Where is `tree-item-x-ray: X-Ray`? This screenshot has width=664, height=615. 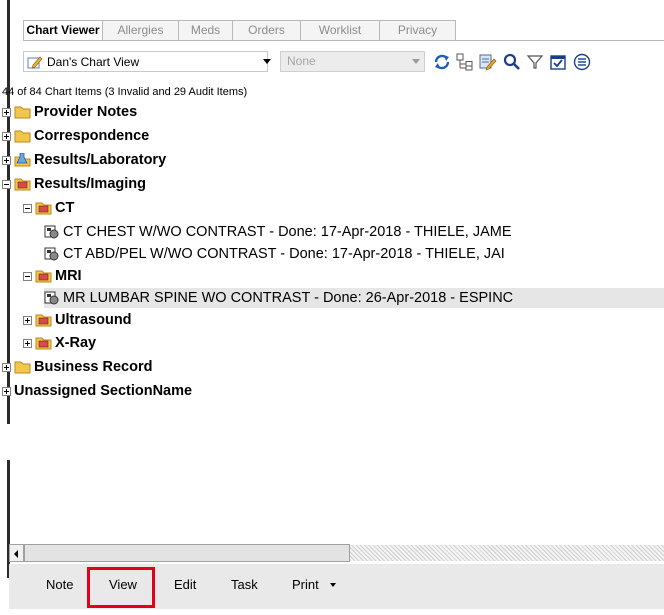
tree-item-x-ray: X-Ray is located at coordinates (59, 343).